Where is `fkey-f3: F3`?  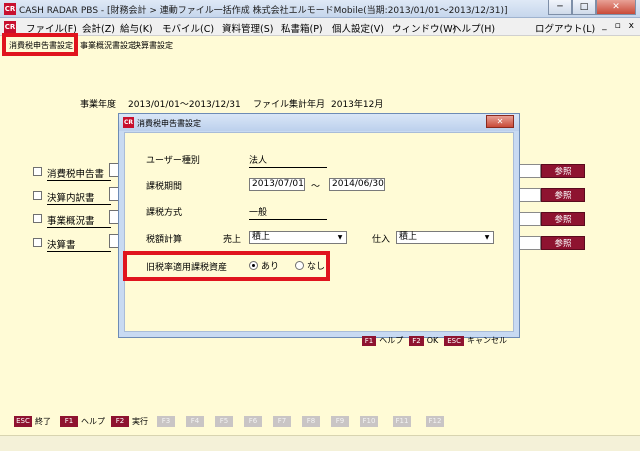 fkey-f3: F3 is located at coordinates (166, 421).